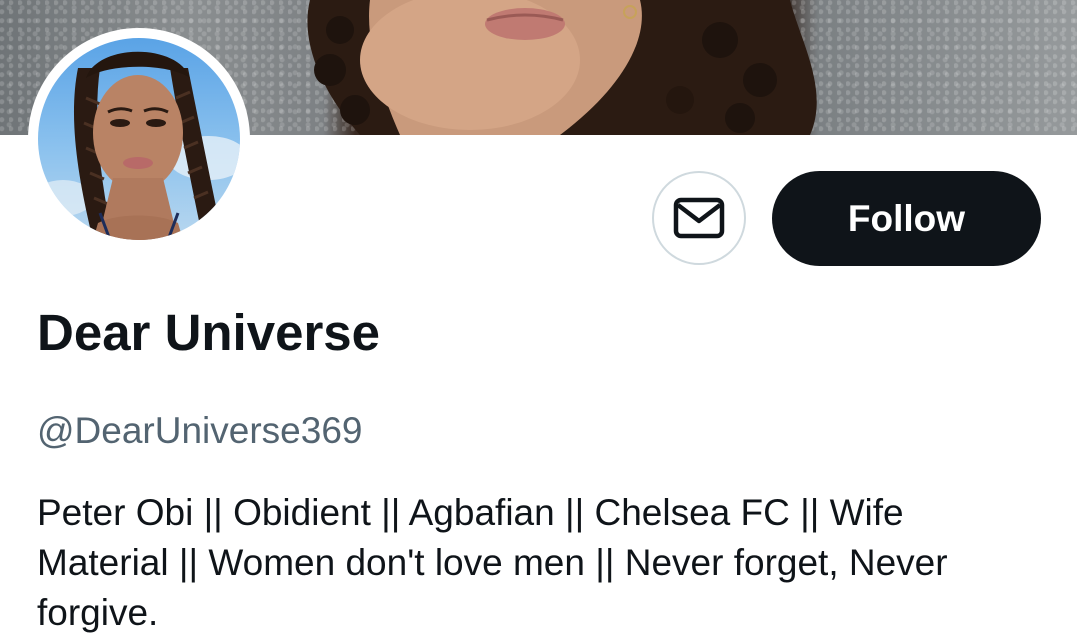 The image size is (1077, 640). I want to click on follow-button: Follow, so click(906, 218).